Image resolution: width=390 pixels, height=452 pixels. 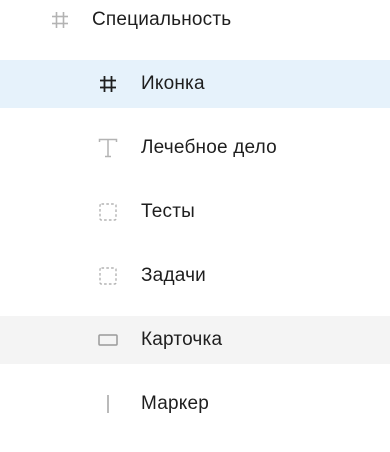 I want to click on text-icon, so click(x=108, y=148).